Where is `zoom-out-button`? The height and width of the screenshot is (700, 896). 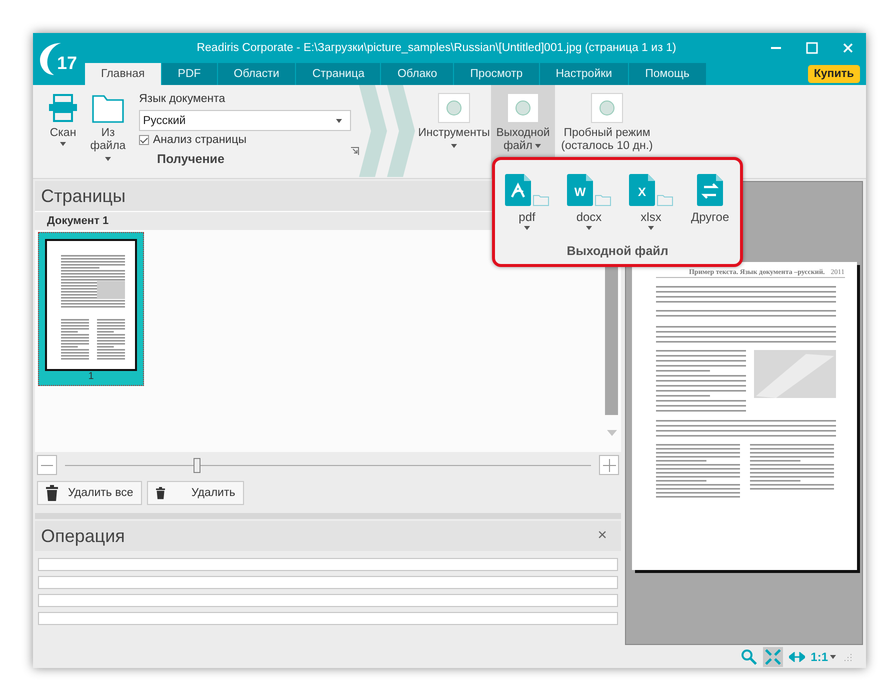
zoom-out-button is located at coordinates (47, 465).